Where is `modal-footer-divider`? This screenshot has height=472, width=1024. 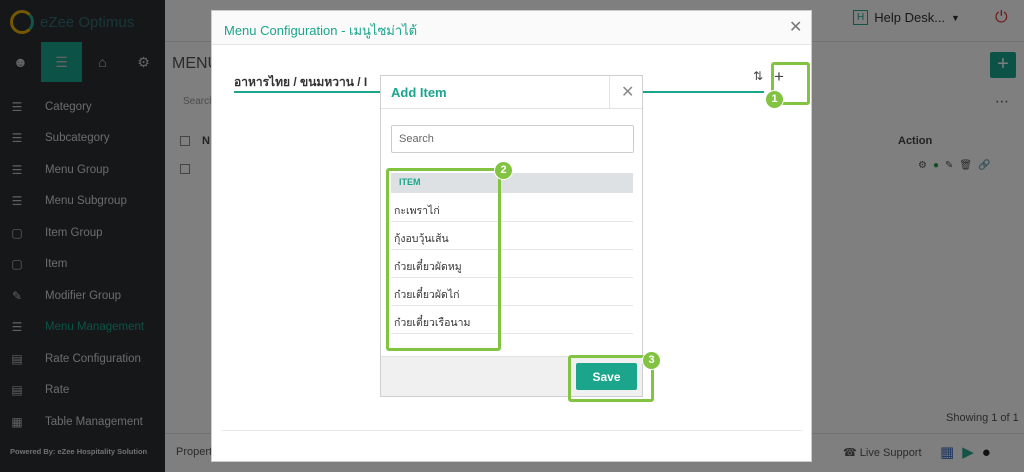 modal-footer-divider is located at coordinates (512, 430).